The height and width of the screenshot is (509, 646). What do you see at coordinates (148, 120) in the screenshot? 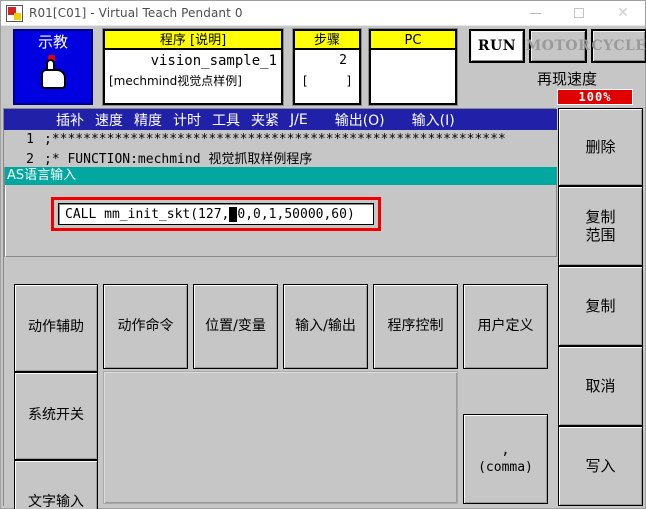
I see `menu-item-accuracy: 精度` at bounding box center [148, 120].